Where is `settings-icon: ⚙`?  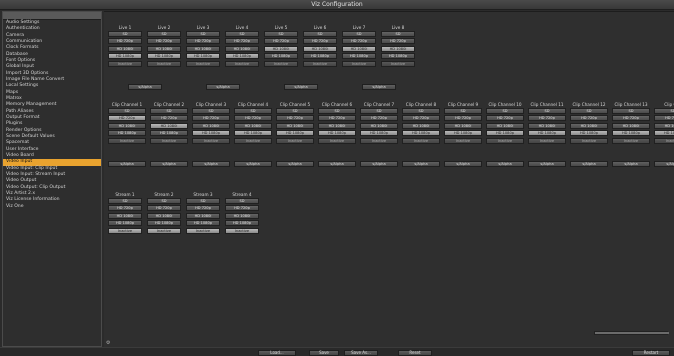 settings-icon: ⚙ is located at coordinates (108, 343).